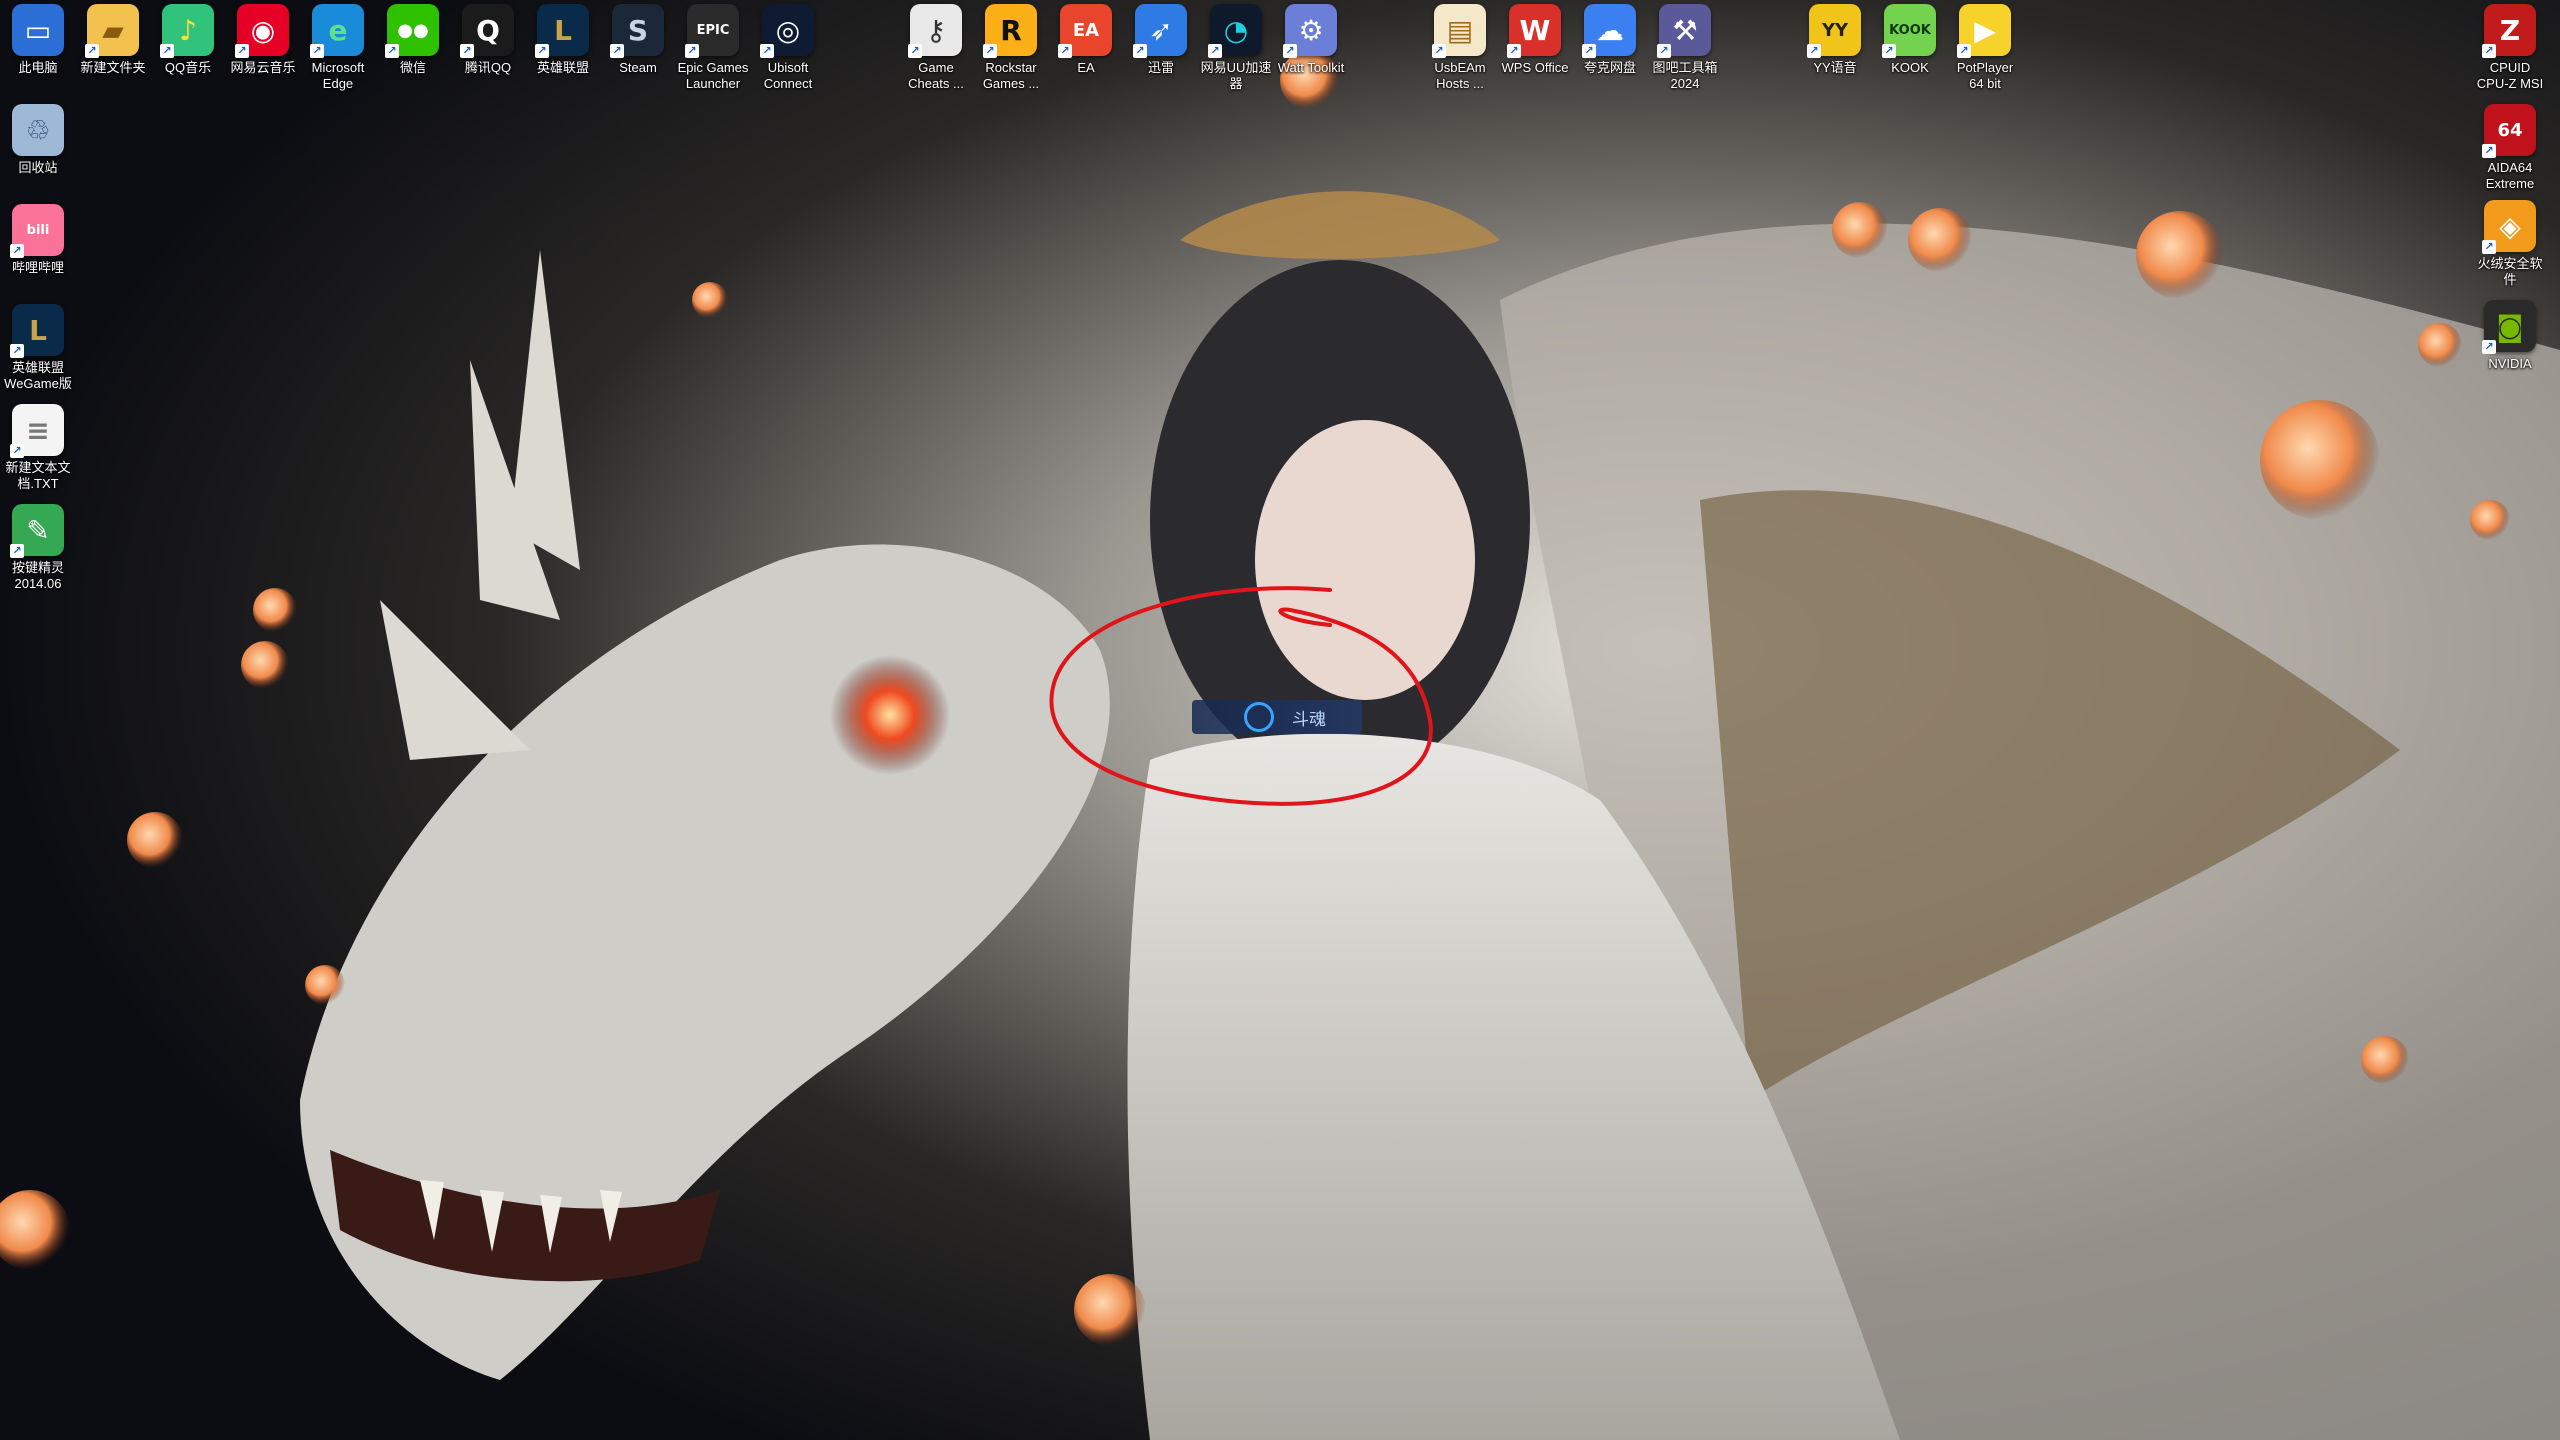 The width and height of the screenshot is (2560, 1440). What do you see at coordinates (2509, 227) in the screenshot?
I see `huorong-icon: ◈ ↗` at bounding box center [2509, 227].